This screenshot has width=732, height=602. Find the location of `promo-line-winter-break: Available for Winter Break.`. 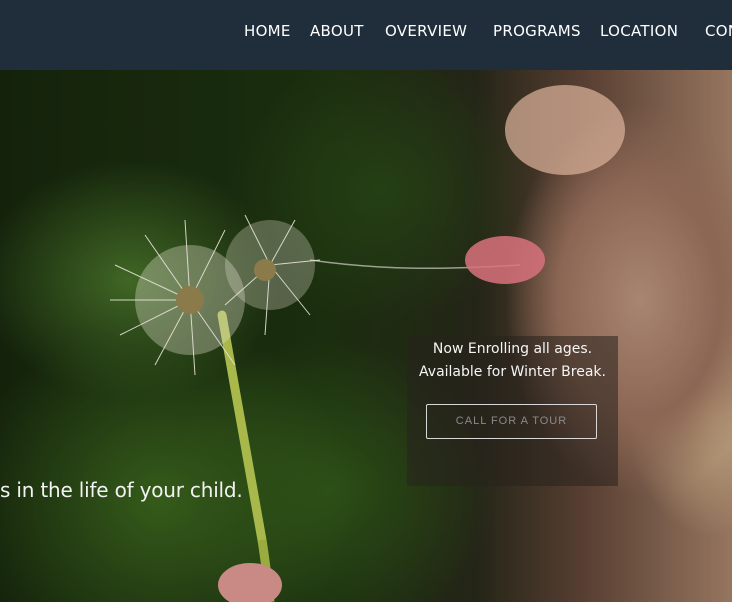

promo-line-winter-break: Available for Winter Break. is located at coordinates (512, 372).